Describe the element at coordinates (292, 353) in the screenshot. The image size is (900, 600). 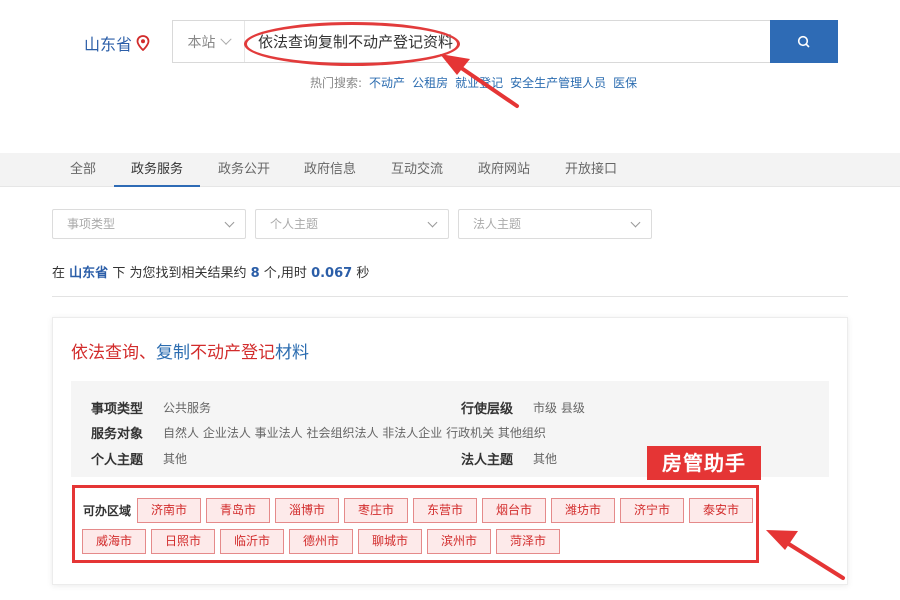
I see `title-part: 材料` at that location.